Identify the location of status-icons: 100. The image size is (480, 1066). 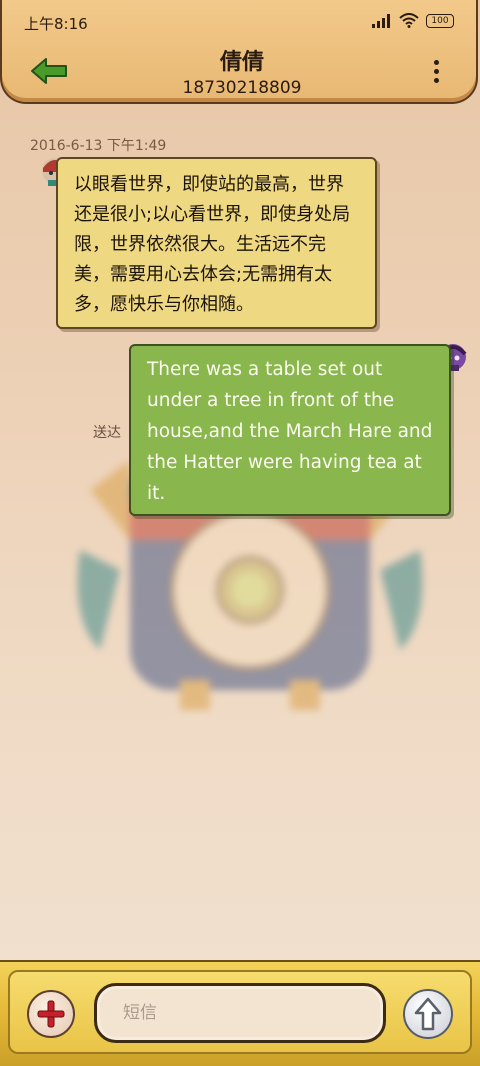
(413, 20).